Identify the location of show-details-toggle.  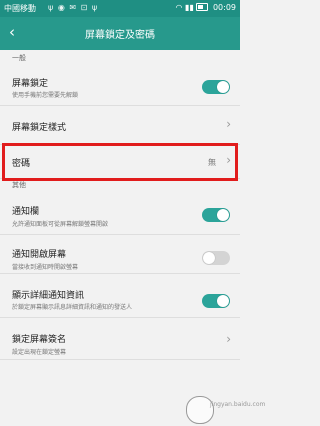
(216, 301).